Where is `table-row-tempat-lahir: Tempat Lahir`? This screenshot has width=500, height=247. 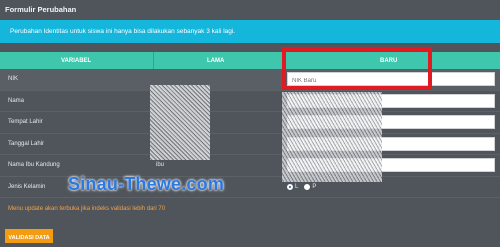 table-row-tempat-lahir: Tempat Lahir is located at coordinates (250, 123).